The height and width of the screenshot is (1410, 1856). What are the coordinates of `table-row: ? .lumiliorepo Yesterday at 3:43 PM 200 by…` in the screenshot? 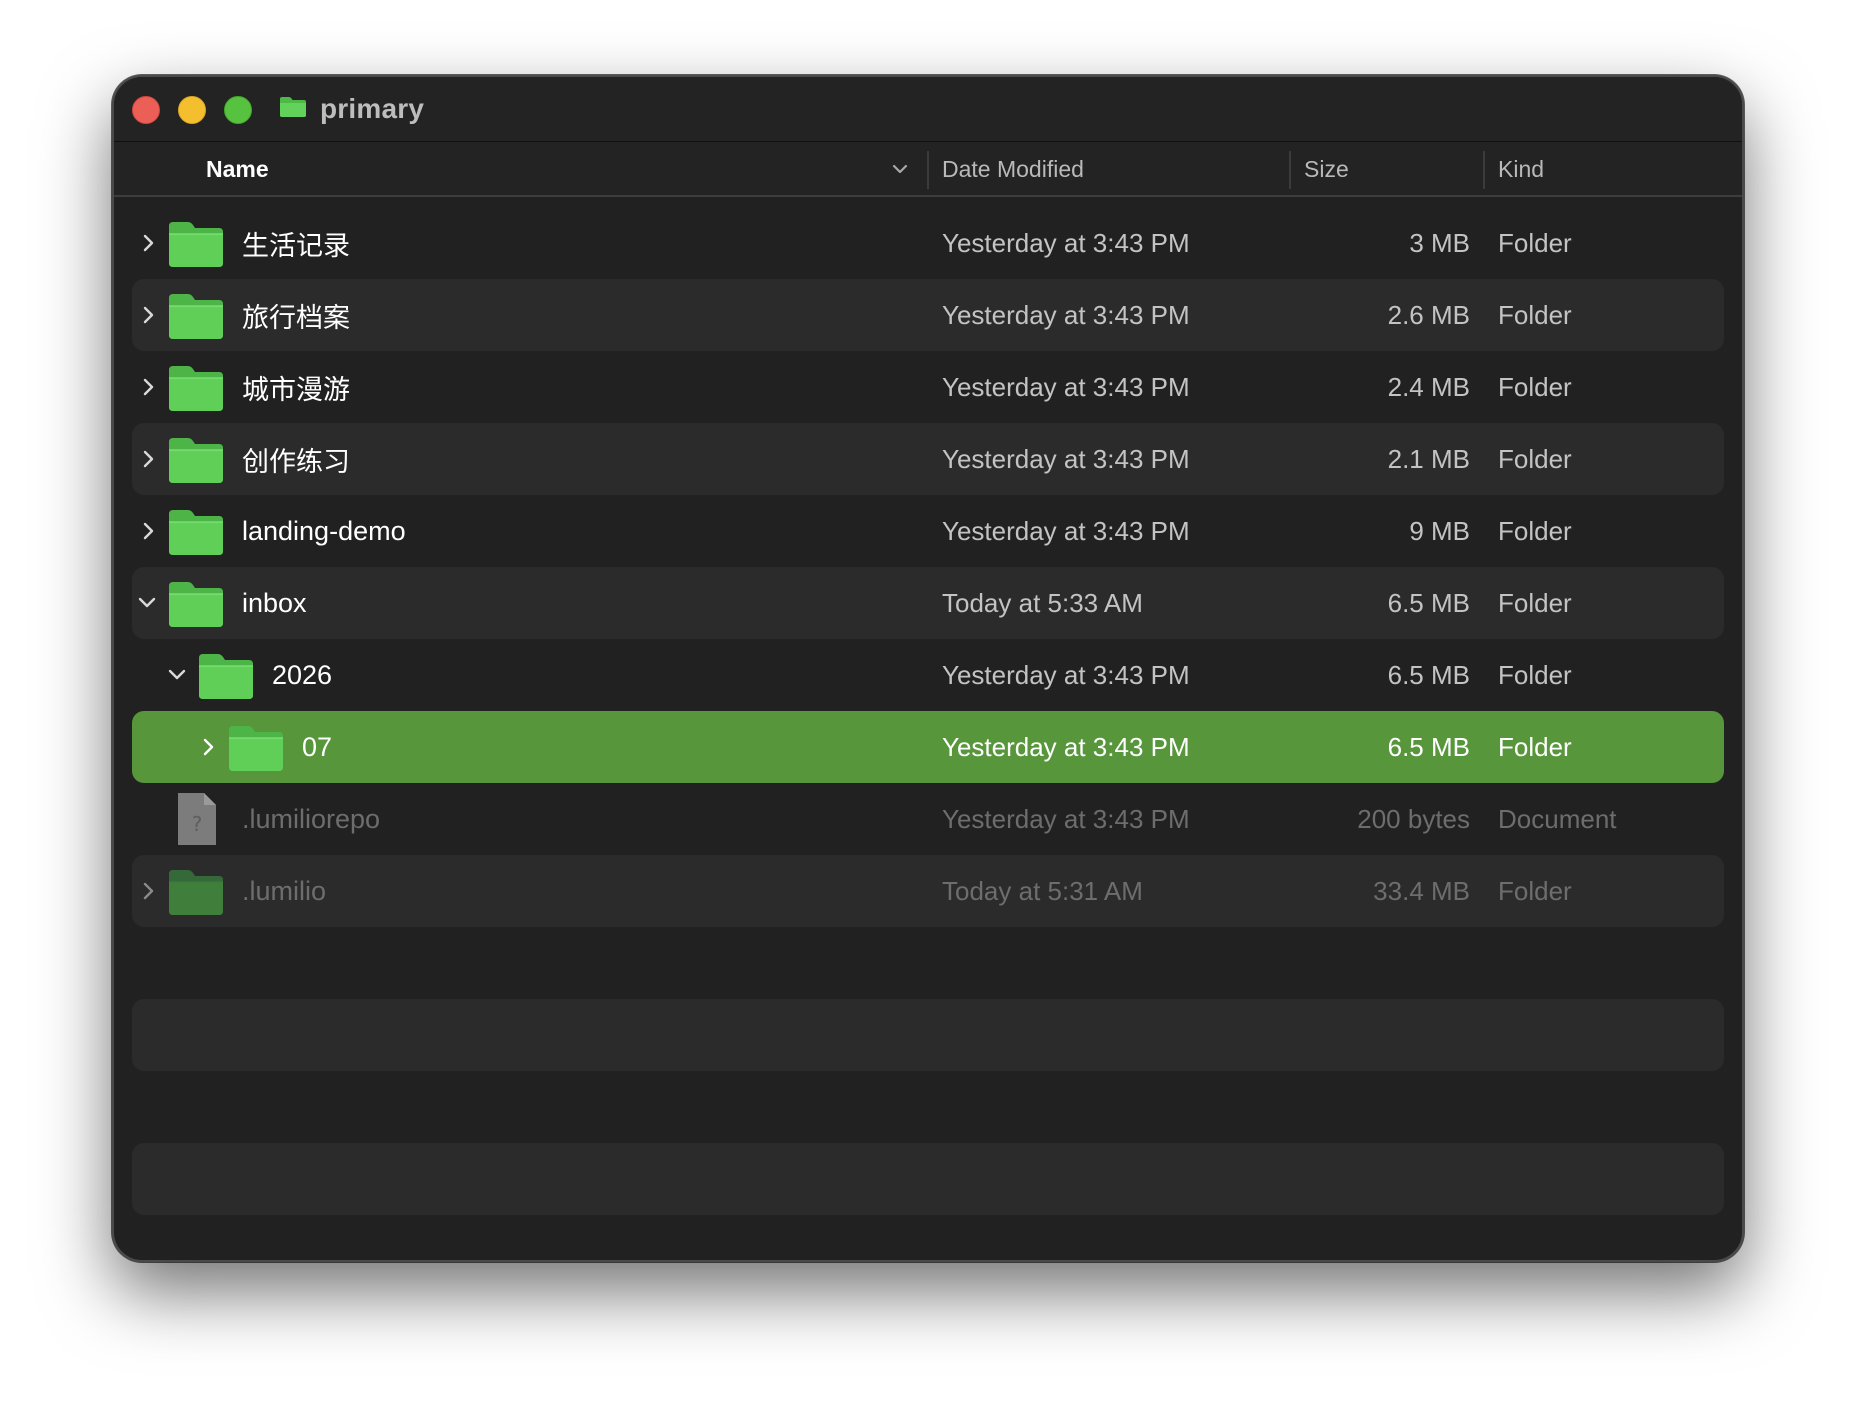 It's located at (928, 819).